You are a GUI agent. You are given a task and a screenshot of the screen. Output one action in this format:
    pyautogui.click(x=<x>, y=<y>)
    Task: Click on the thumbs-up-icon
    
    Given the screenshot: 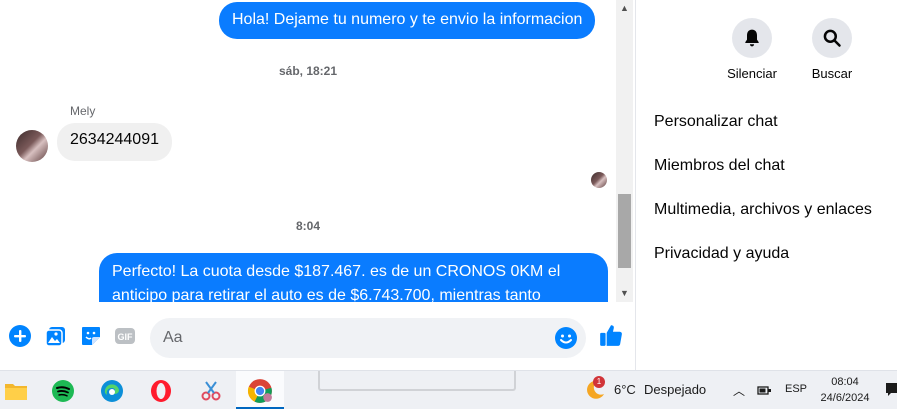 What is the action you would take?
    pyautogui.click(x=611, y=335)
    